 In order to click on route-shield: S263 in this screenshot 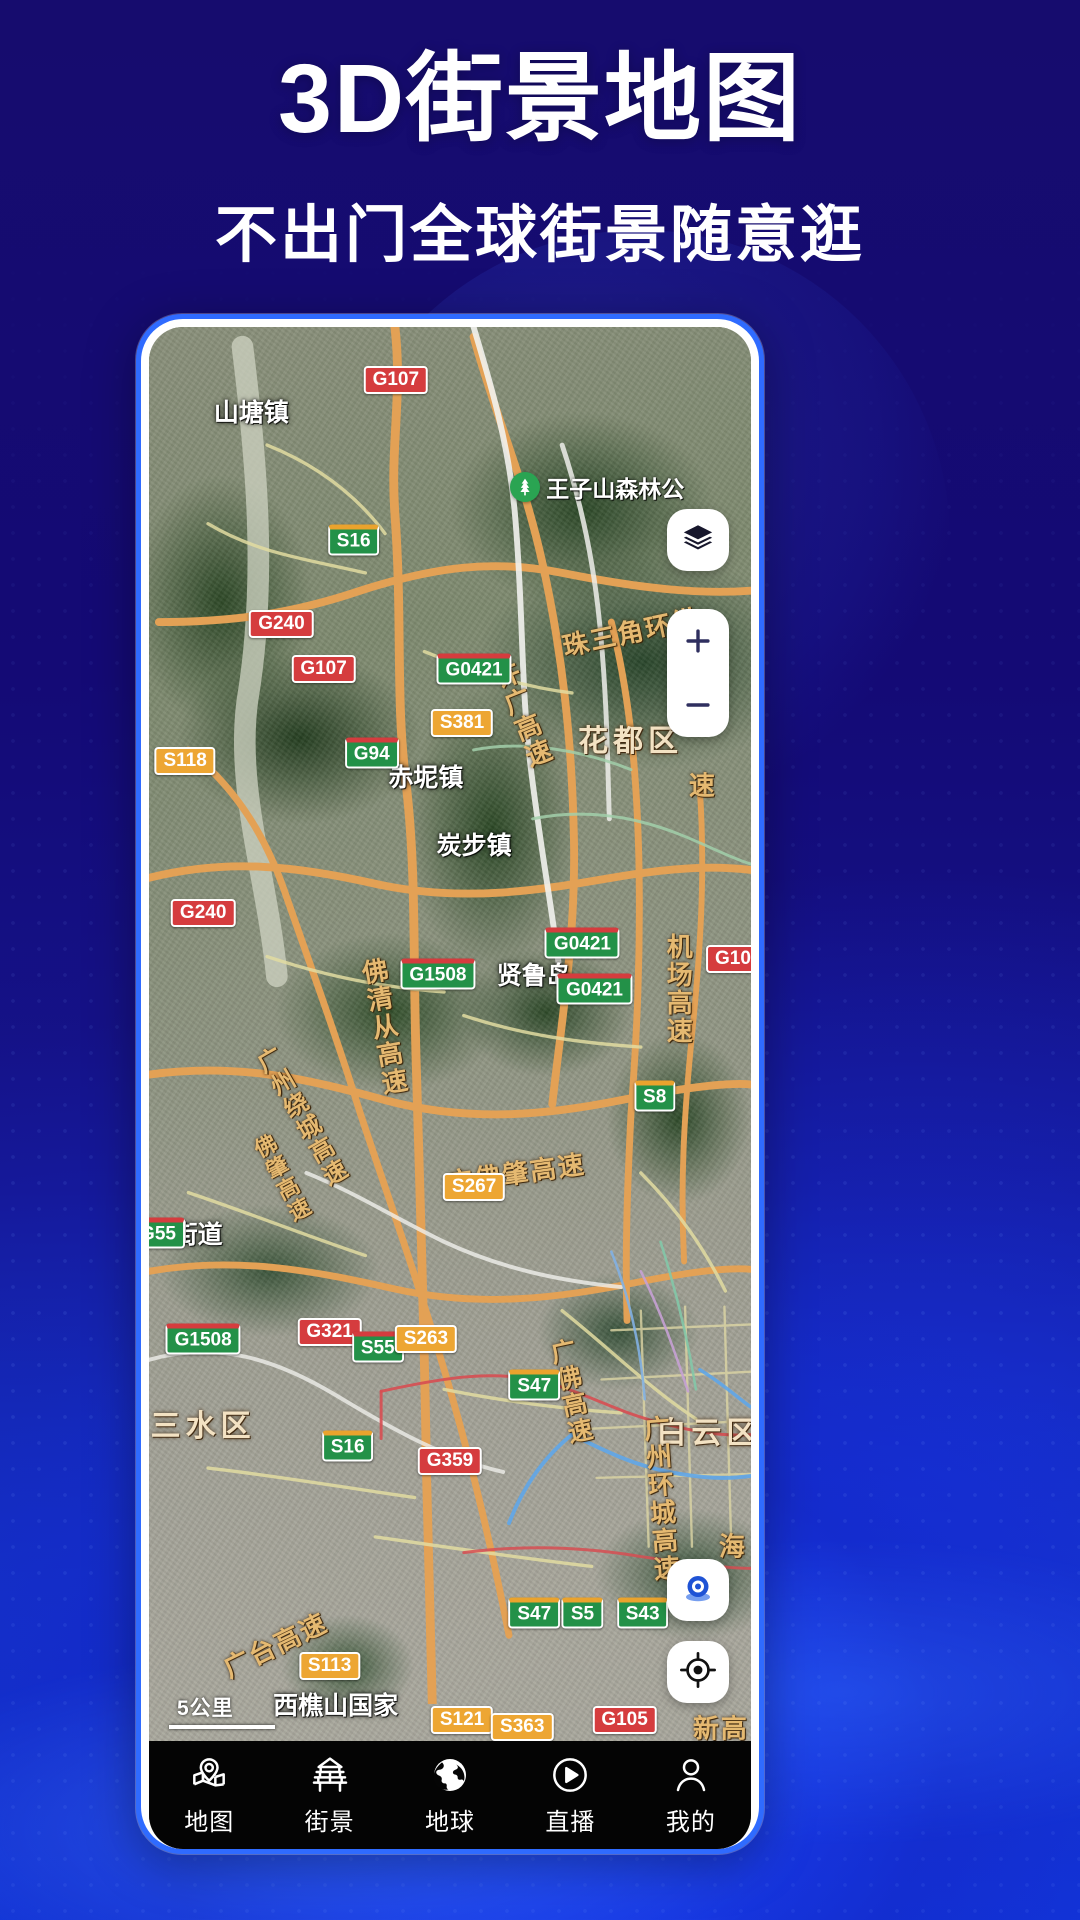, I will do `click(426, 1339)`.